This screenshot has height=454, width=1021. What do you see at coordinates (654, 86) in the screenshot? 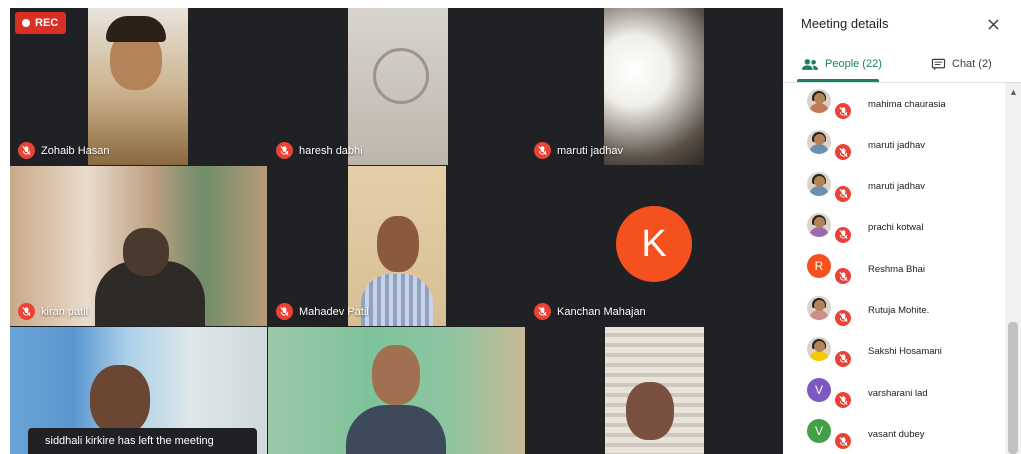
I see `video-tile: maruti jadhav` at bounding box center [654, 86].